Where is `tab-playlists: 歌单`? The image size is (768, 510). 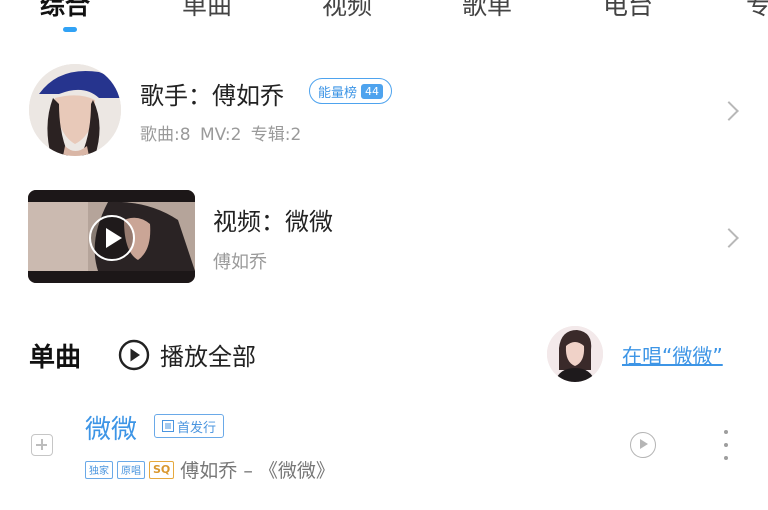 tab-playlists: 歌单 is located at coordinates (487, 11).